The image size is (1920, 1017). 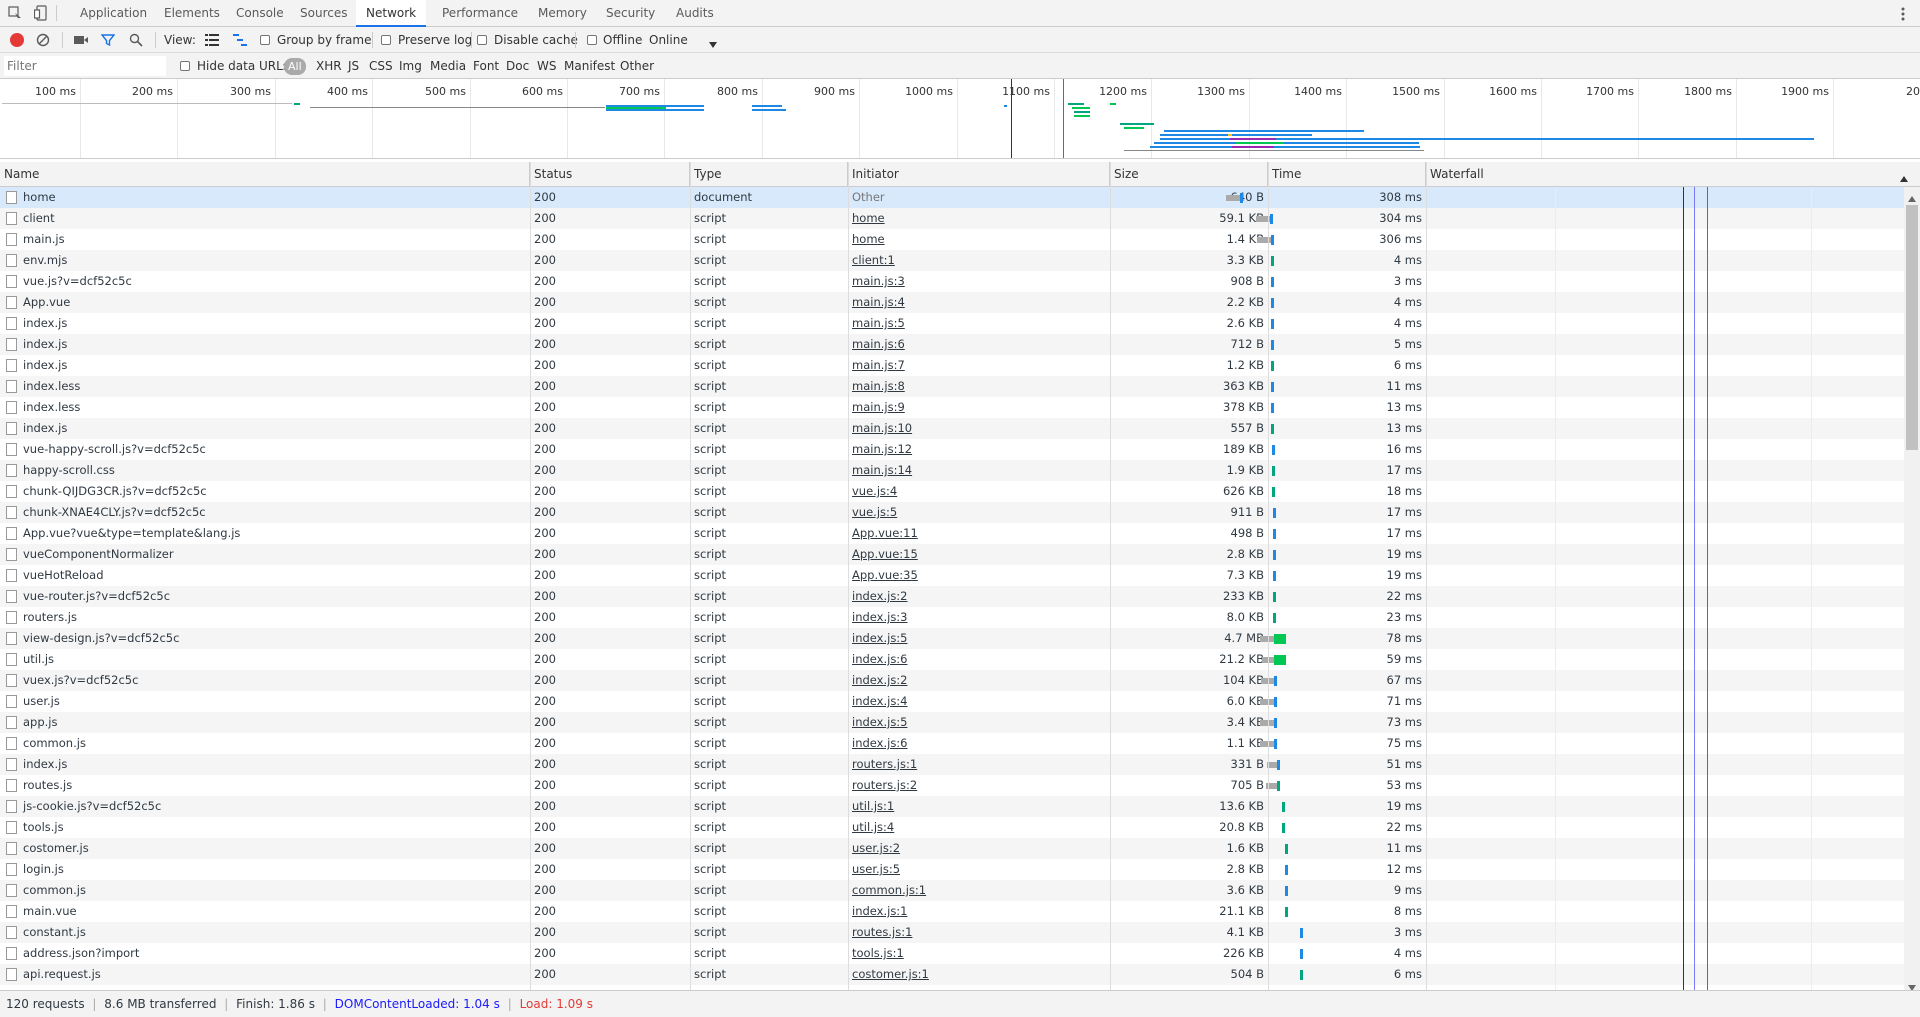 What do you see at coordinates (695, 13) in the screenshot?
I see `tab-audits: Audits` at bounding box center [695, 13].